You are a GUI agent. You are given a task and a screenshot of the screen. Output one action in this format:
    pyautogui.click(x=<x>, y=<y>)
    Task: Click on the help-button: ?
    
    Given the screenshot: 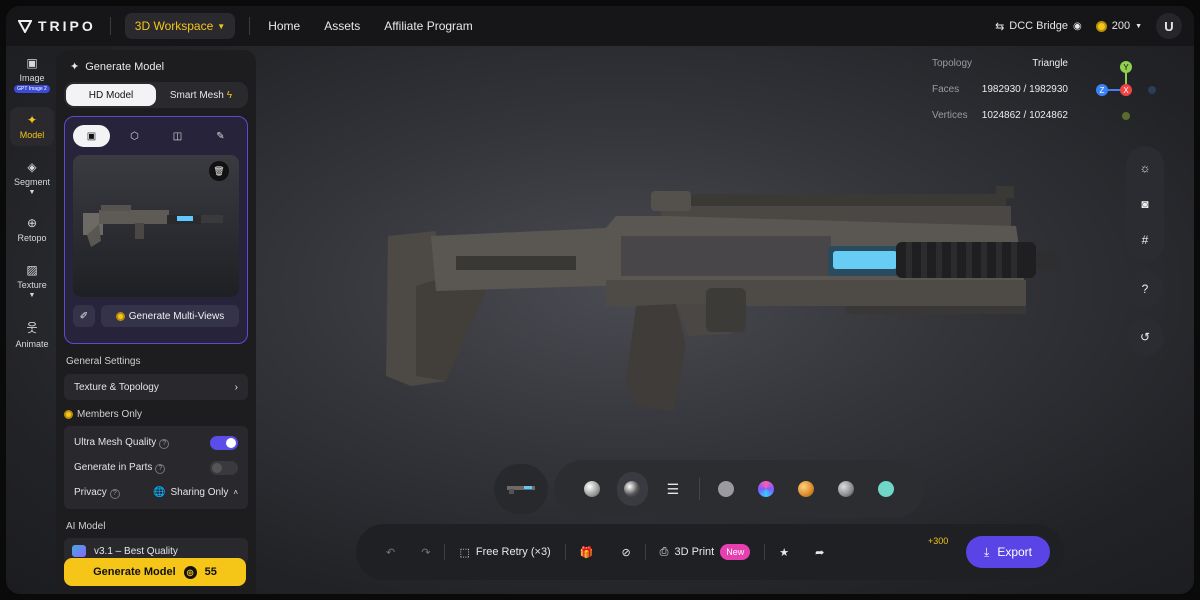 What is the action you would take?
    pyautogui.click(x=1145, y=289)
    